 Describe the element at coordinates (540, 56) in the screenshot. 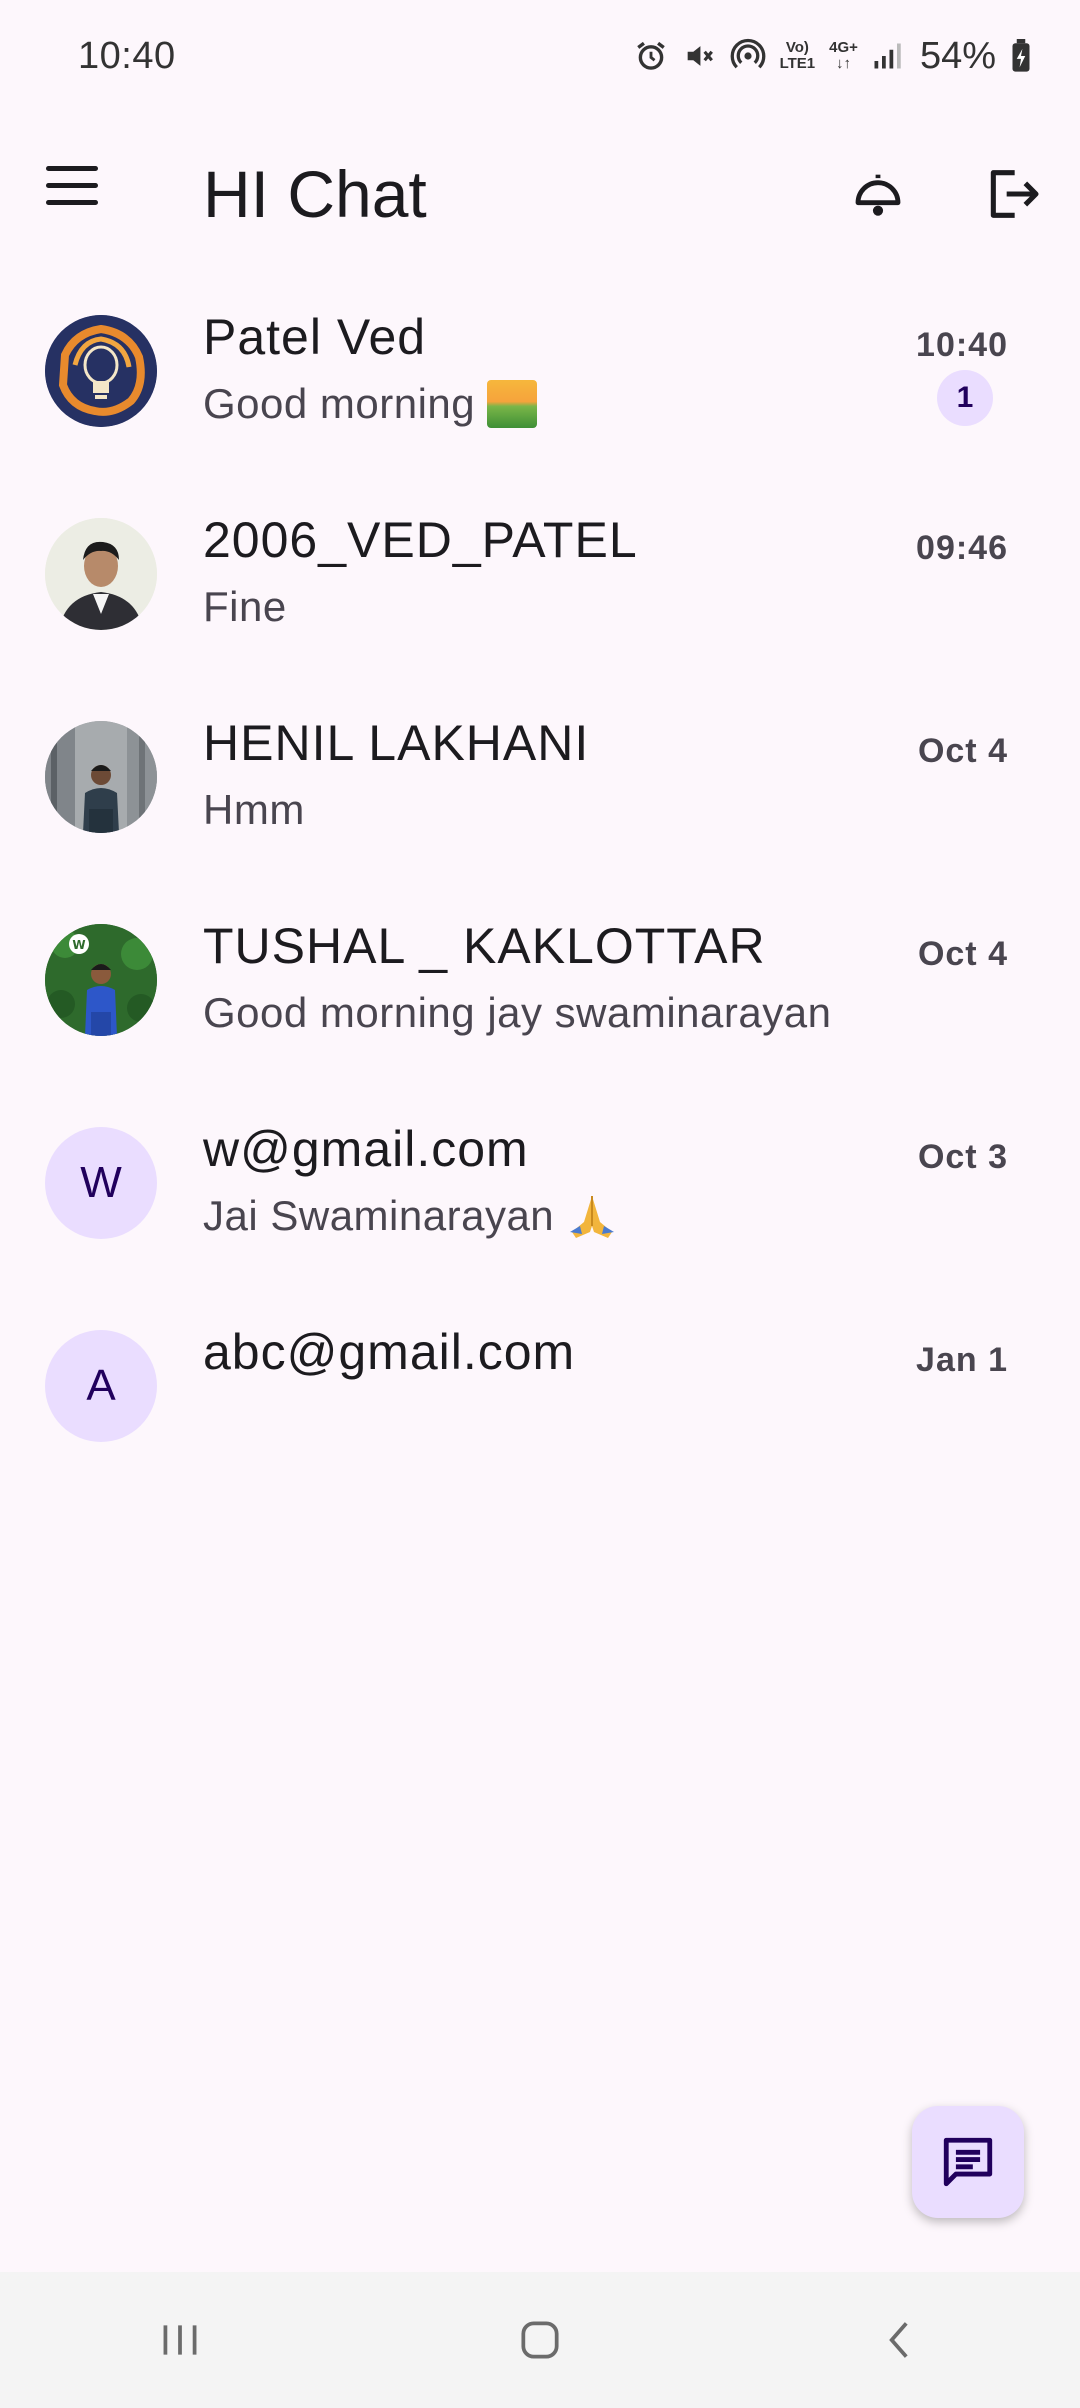

I see `status-bar: 10:40 Vo) LTE1 4G+ ↓↑ 54%` at that location.